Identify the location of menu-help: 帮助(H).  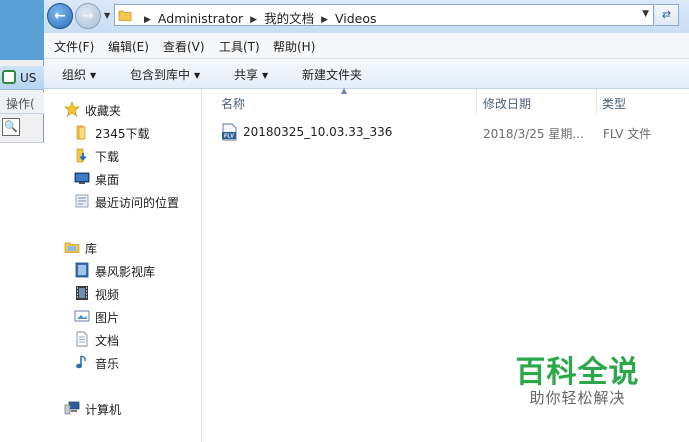
(294, 46).